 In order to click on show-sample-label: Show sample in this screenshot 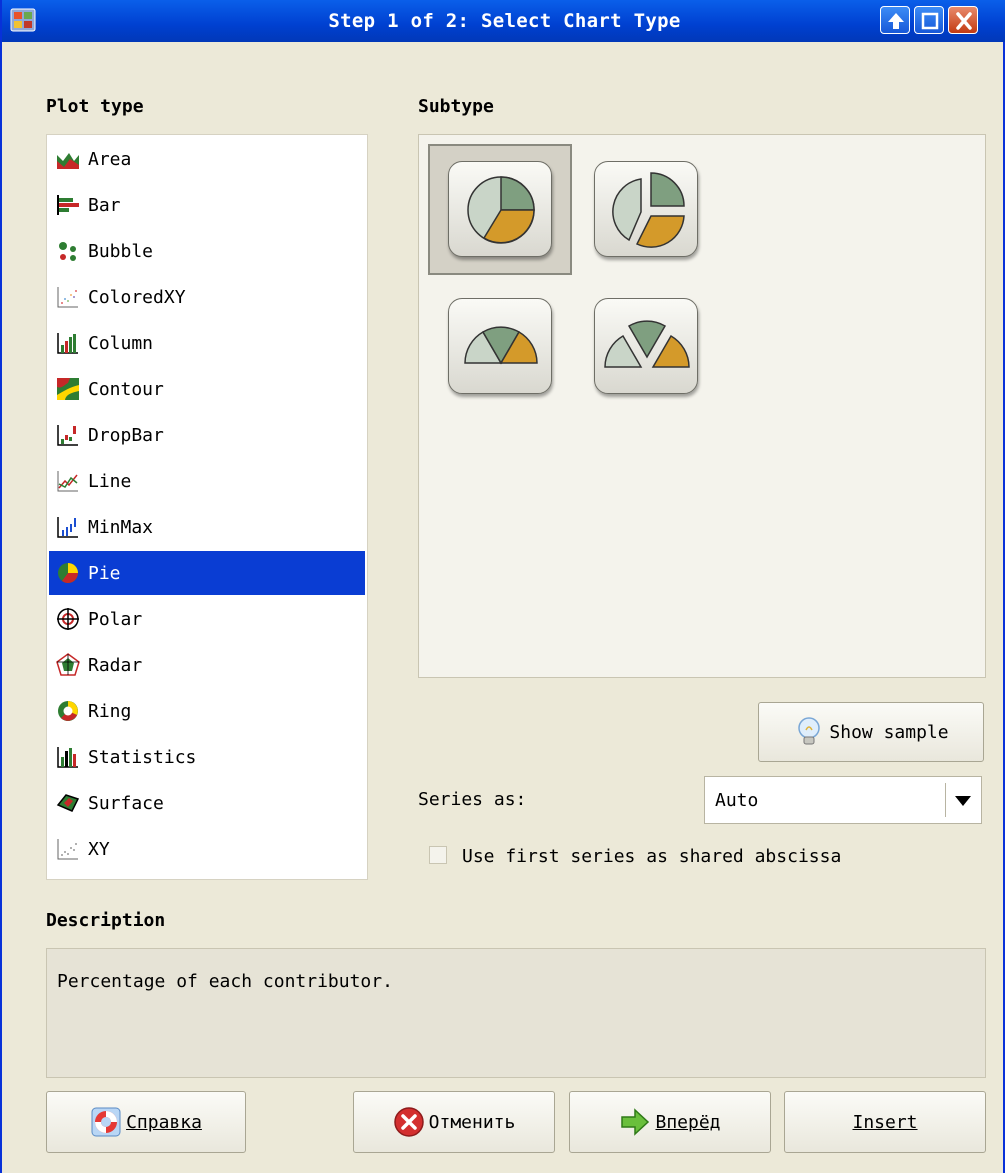, I will do `click(889, 732)`.